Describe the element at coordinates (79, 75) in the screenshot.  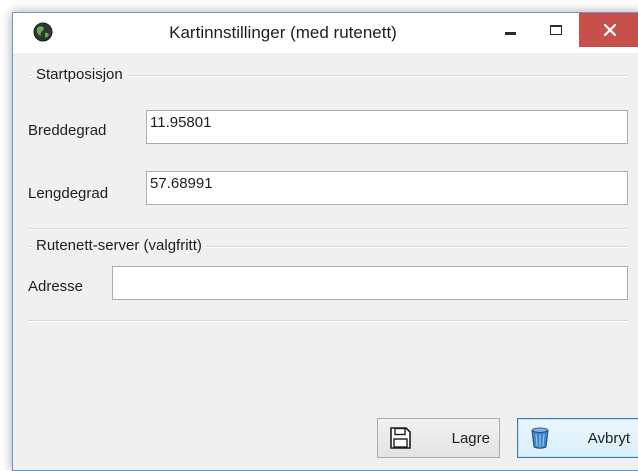
I see `start-position-heading: Startposisjon` at that location.